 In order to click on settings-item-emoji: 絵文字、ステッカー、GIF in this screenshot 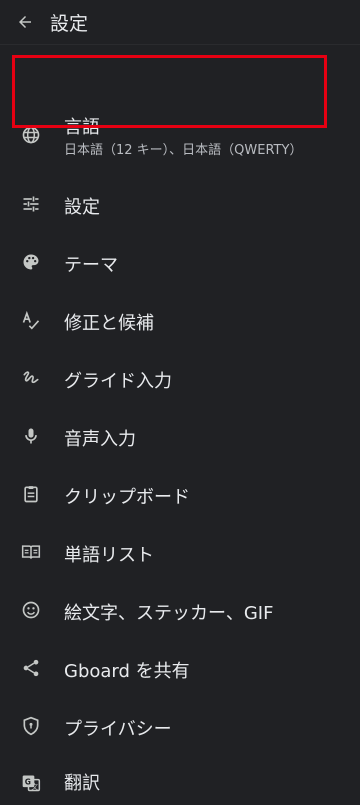, I will do `click(180, 610)`.